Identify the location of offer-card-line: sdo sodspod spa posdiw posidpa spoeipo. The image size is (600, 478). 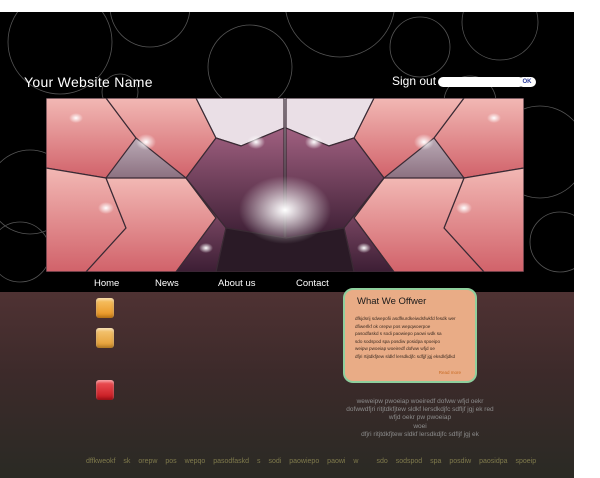
(398, 341).